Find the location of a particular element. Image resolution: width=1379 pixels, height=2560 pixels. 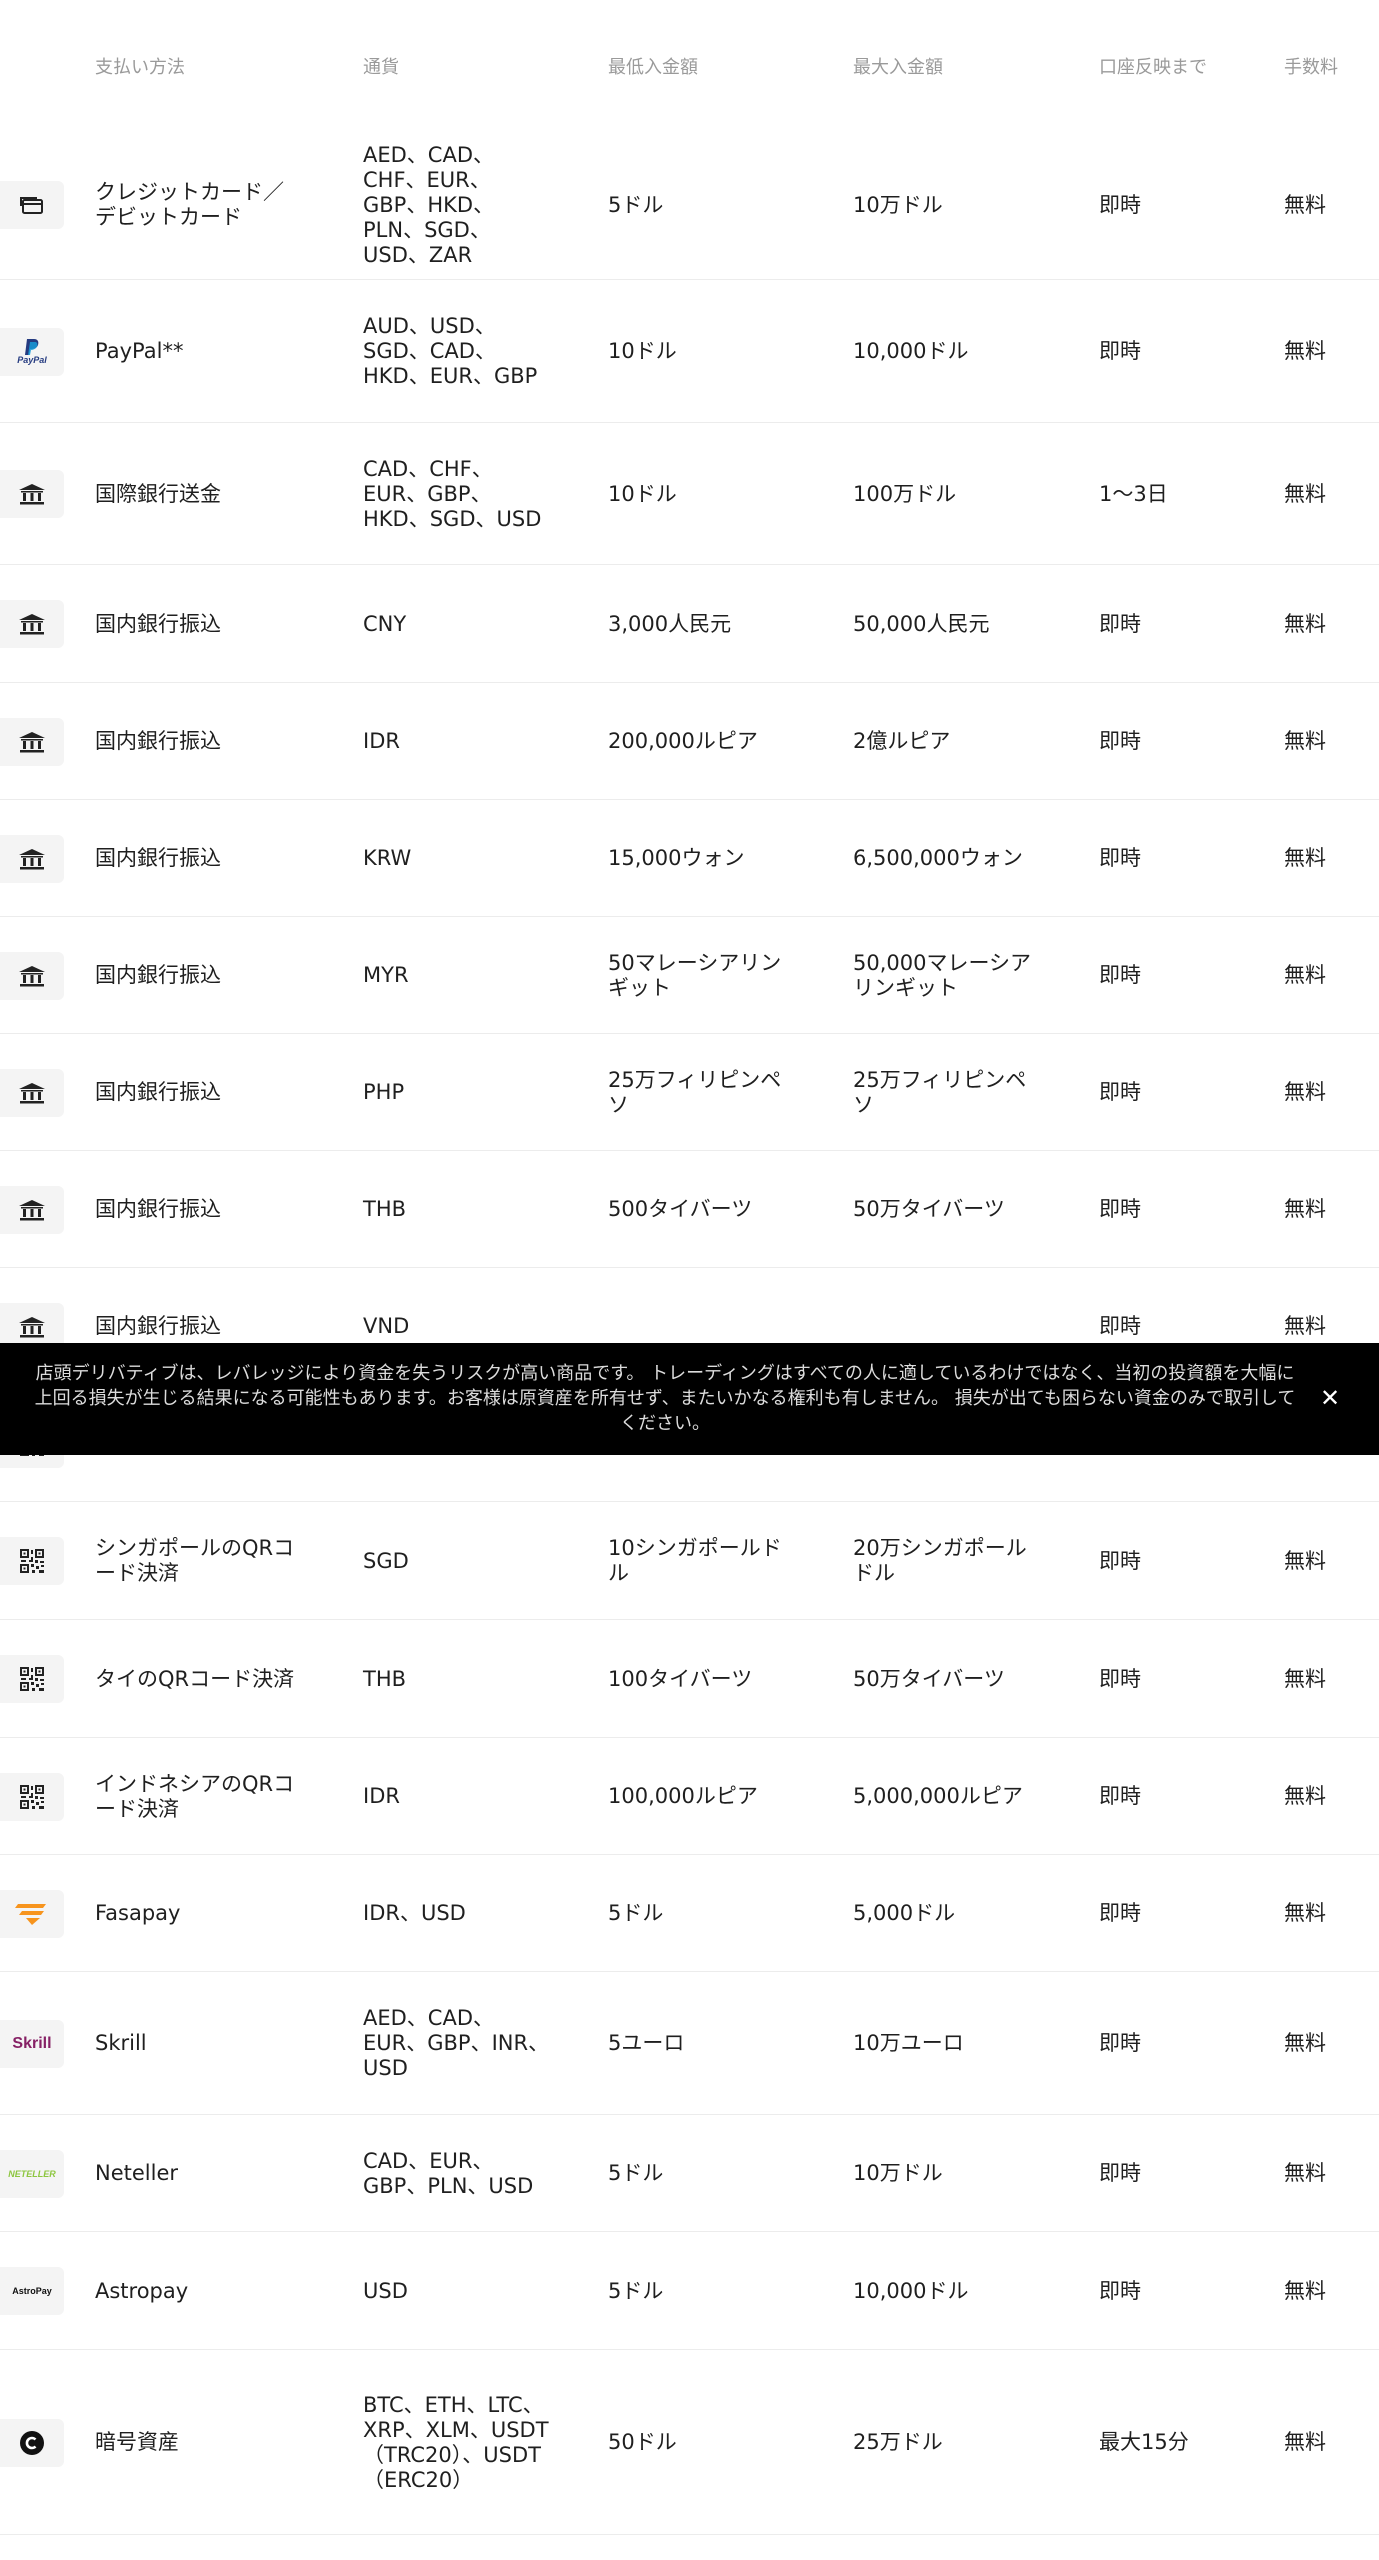

cell-method: シンガポールのQRコ ード決済 is located at coordinates (195, 1560).